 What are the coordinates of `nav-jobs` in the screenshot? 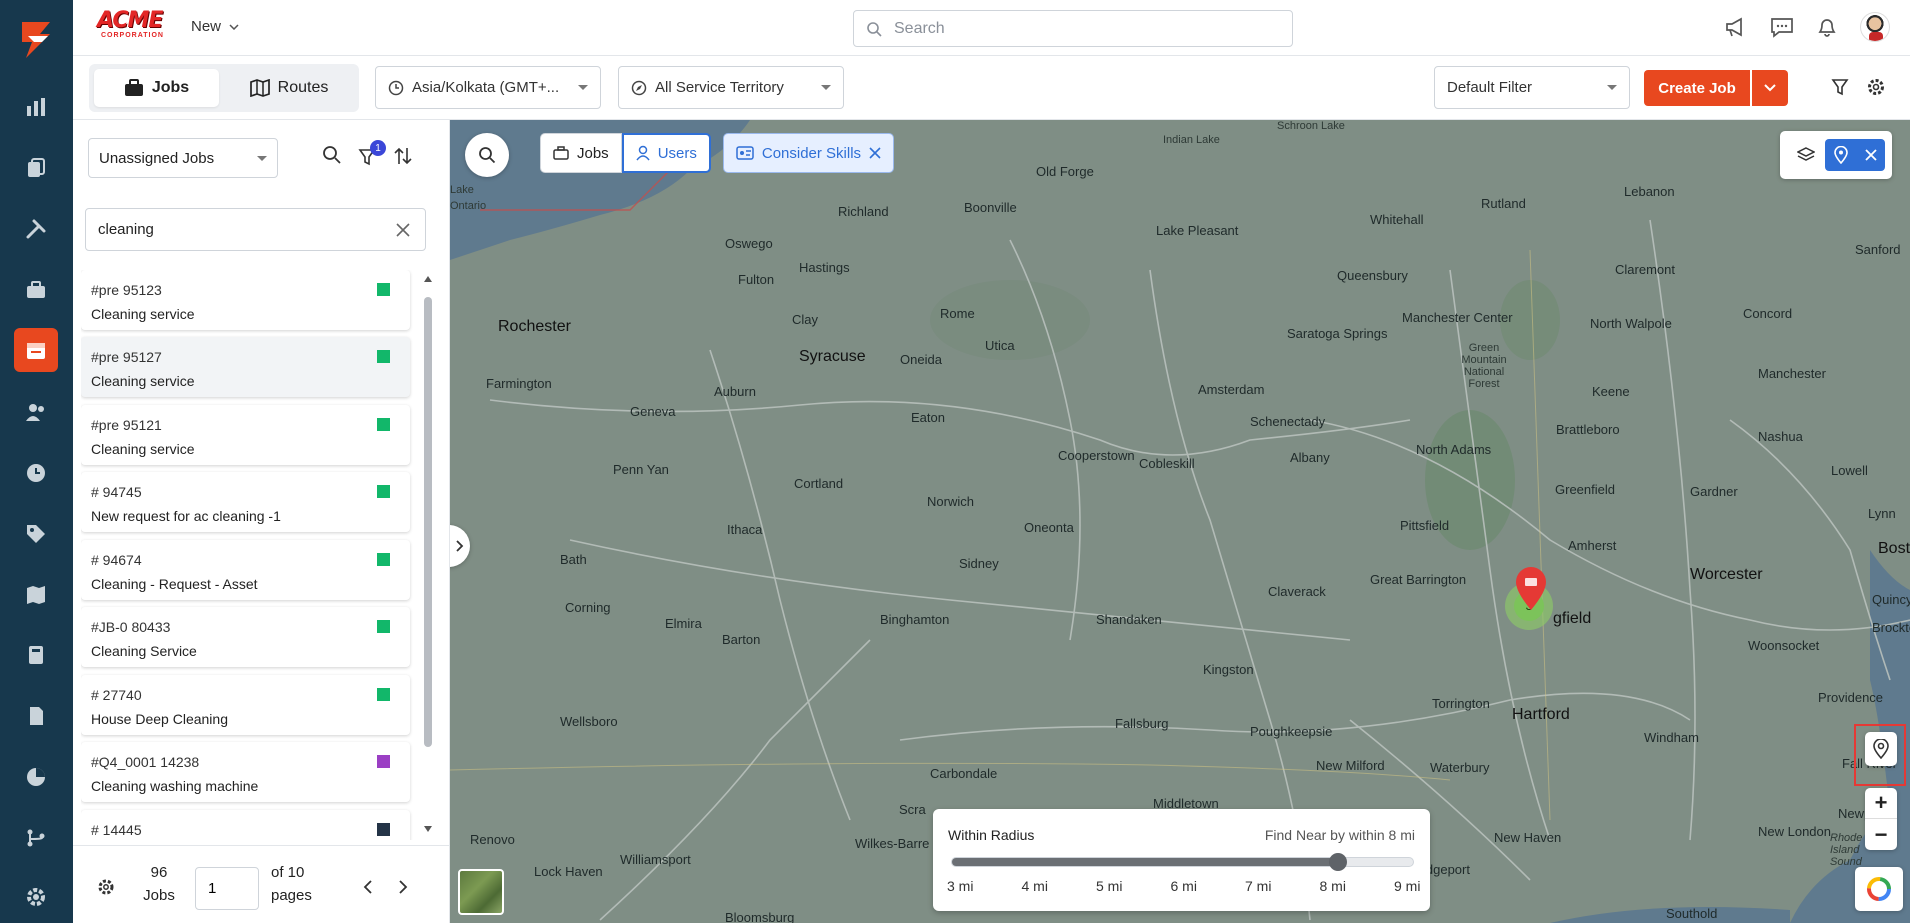 It's located at (36, 290).